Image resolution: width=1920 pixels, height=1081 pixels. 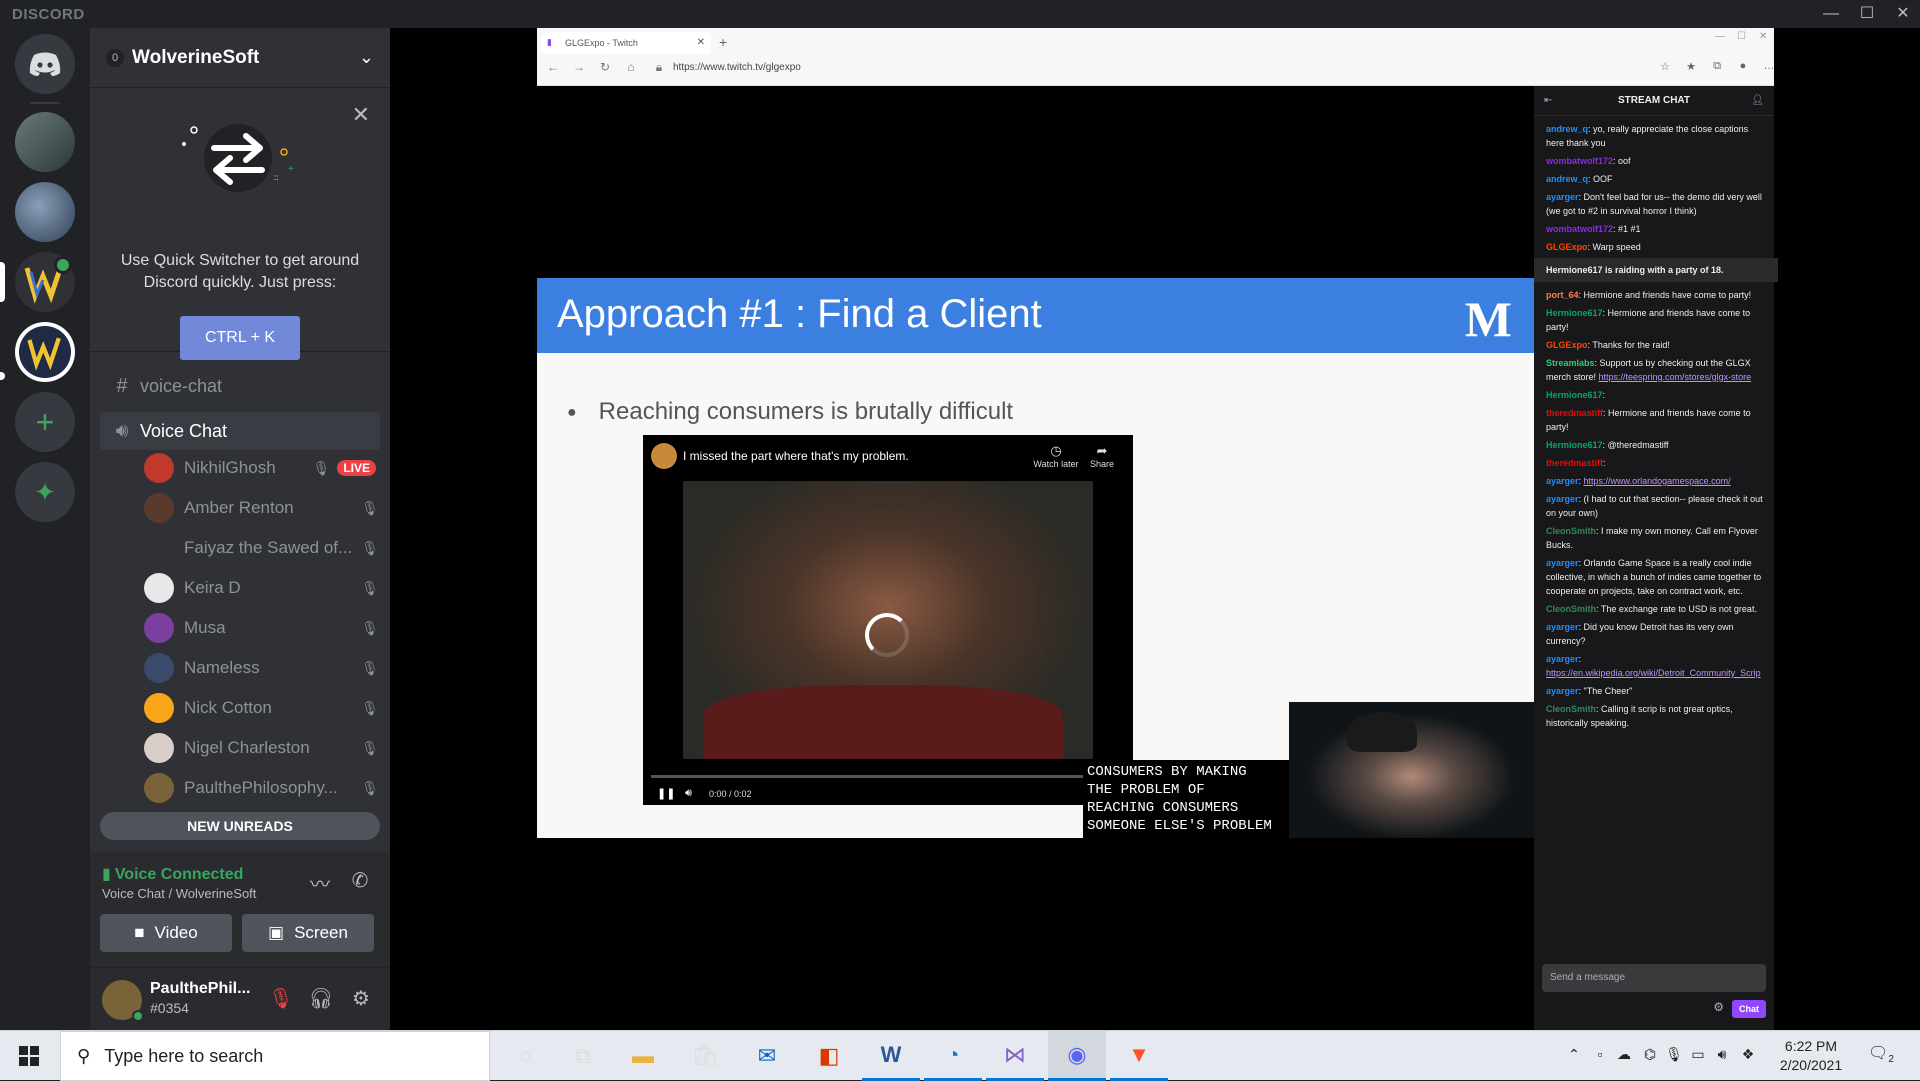 What do you see at coordinates (1881, 1054) in the screenshot?
I see `notification-icon: 🗨︎2` at bounding box center [1881, 1054].